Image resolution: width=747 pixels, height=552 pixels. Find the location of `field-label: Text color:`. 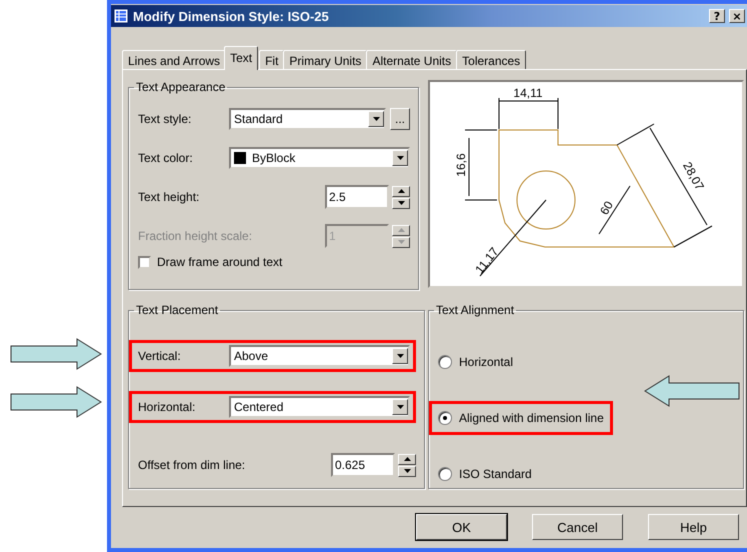

field-label: Text color: is located at coordinates (166, 158).